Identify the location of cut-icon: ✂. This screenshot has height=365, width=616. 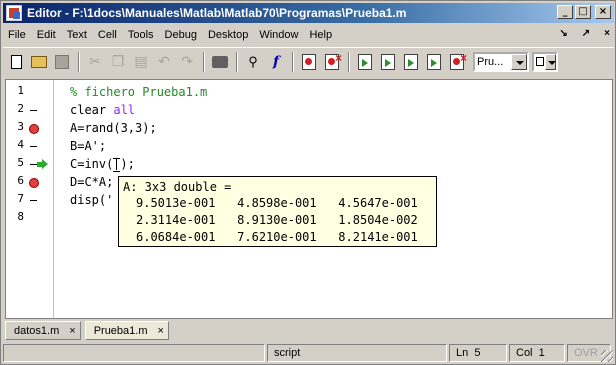
(95, 61).